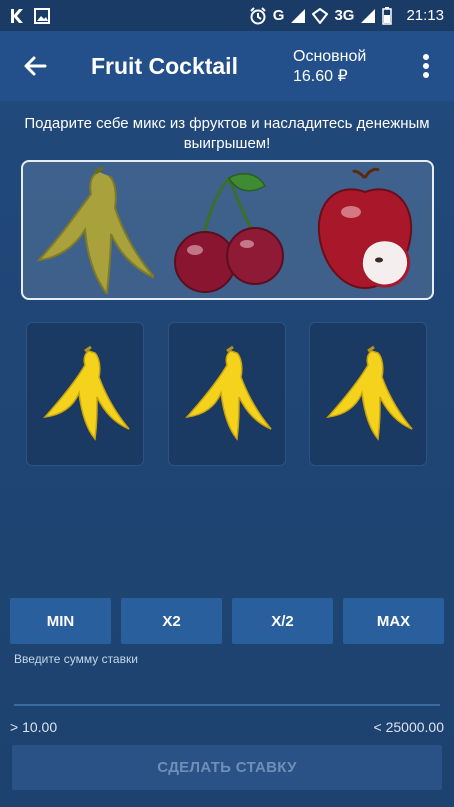 This screenshot has height=807, width=454. What do you see at coordinates (393, 621) in the screenshot?
I see `max-bet-button: MAX` at bounding box center [393, 621].